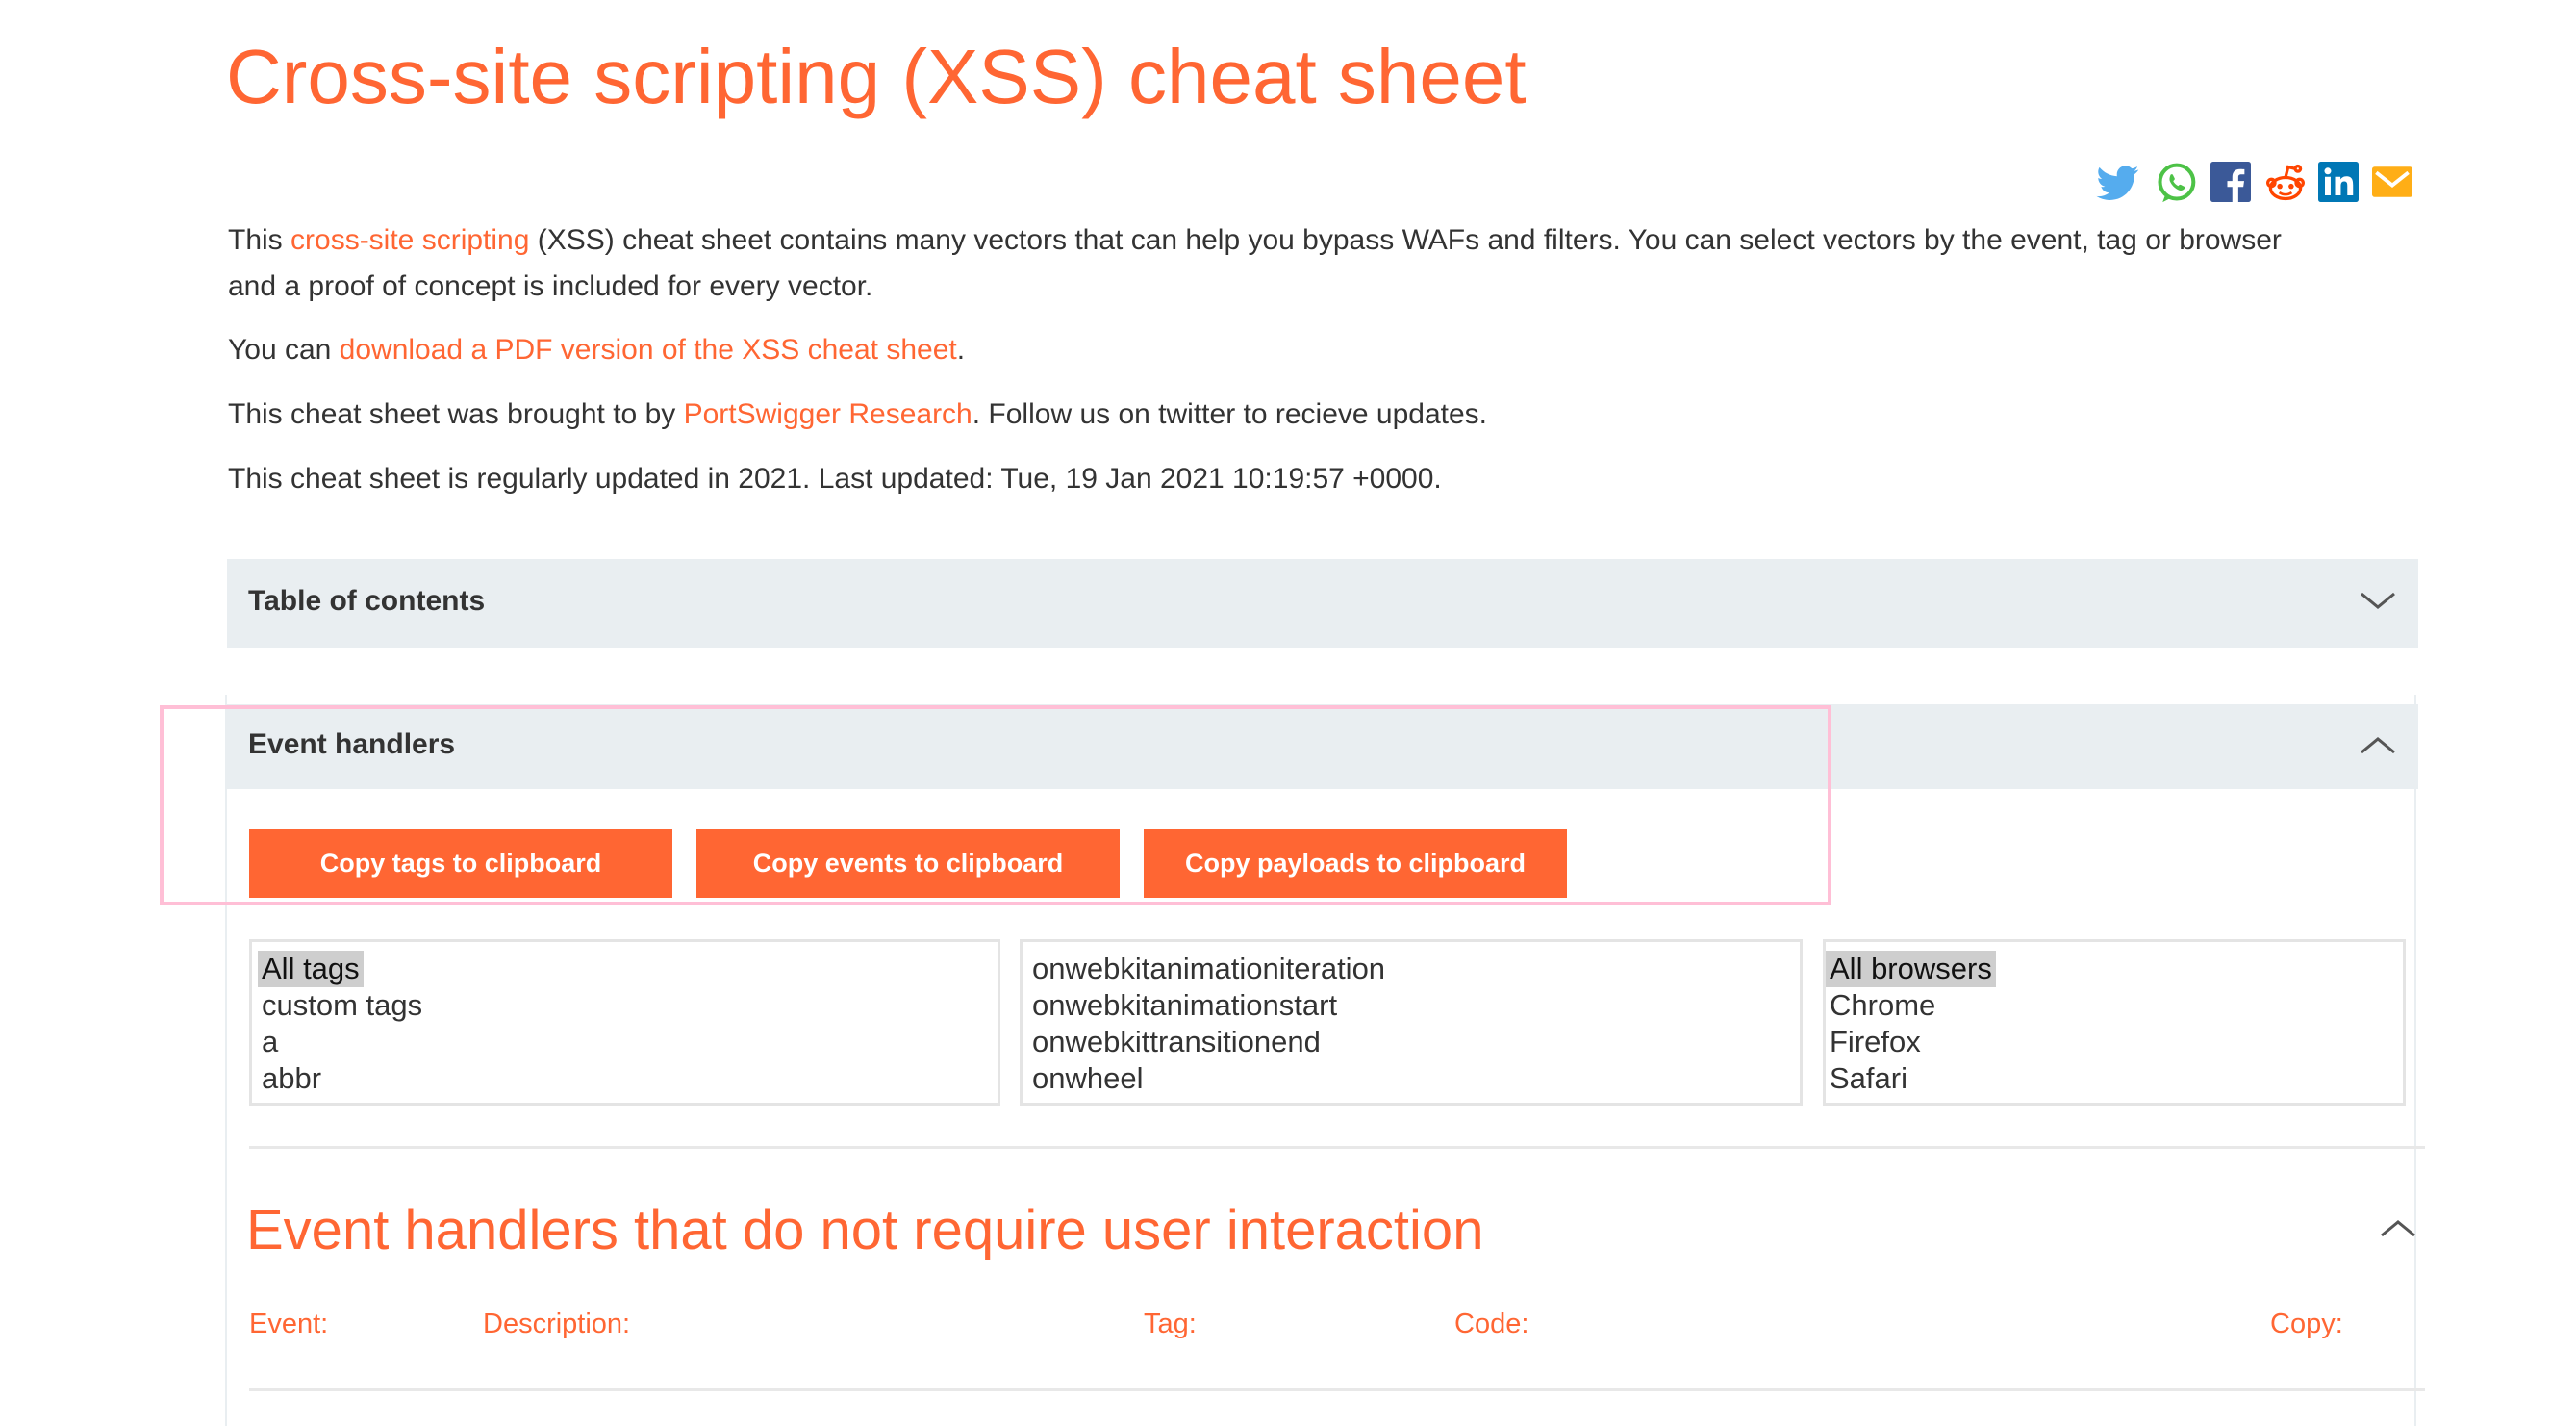  What do you see at coordinates (2393, 183) in the screenshot?
I see `email-icon` at bounding box center [2393, 183].